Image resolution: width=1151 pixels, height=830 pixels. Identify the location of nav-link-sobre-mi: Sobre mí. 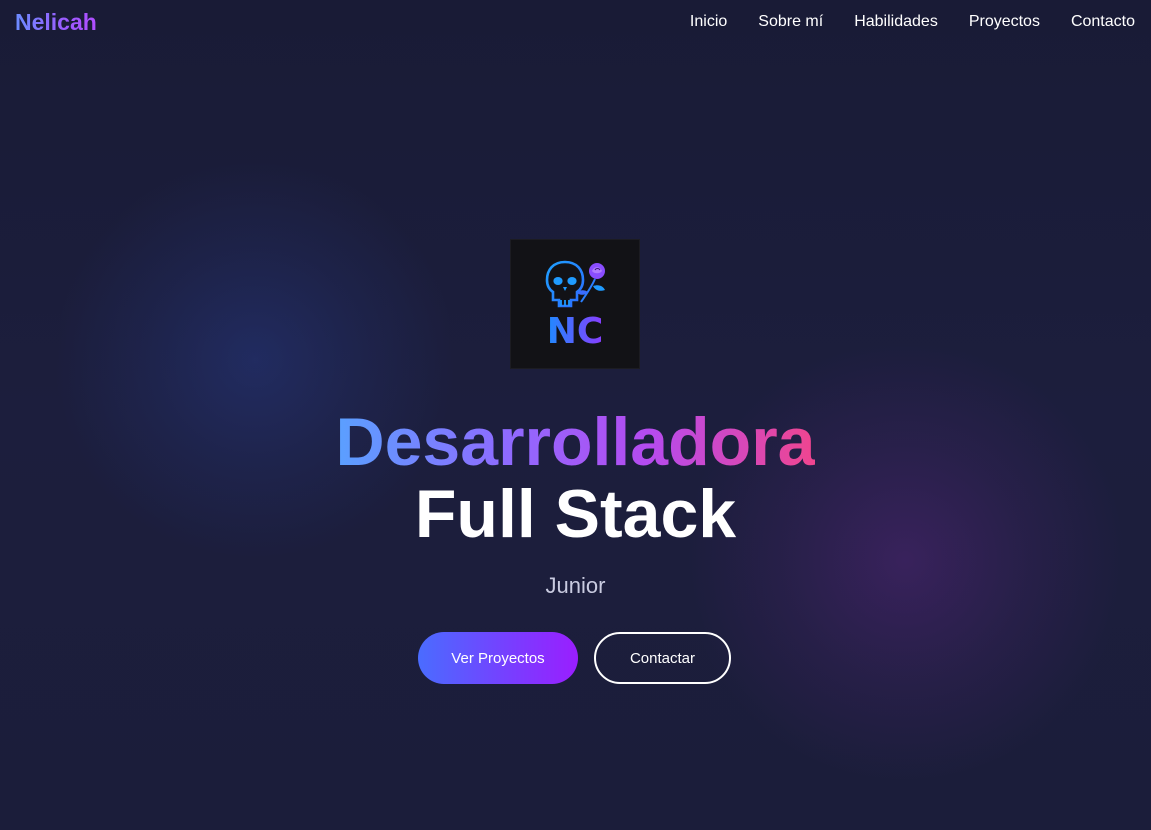
(790, 21).